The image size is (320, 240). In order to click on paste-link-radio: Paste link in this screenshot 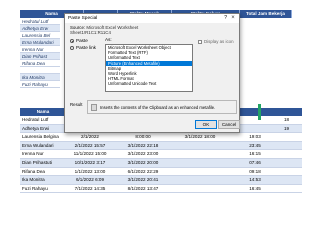, I will do `click(83, 48)`.